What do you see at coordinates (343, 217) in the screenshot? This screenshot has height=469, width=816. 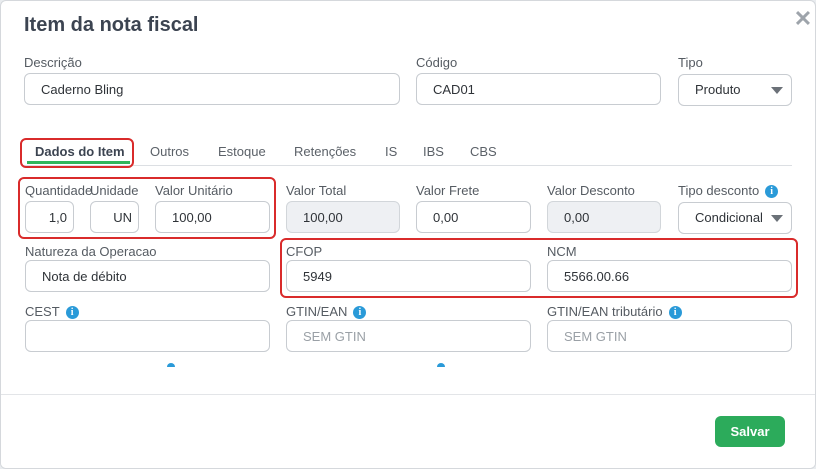 I see `valor-total-input` at bounding box center [343, 217].